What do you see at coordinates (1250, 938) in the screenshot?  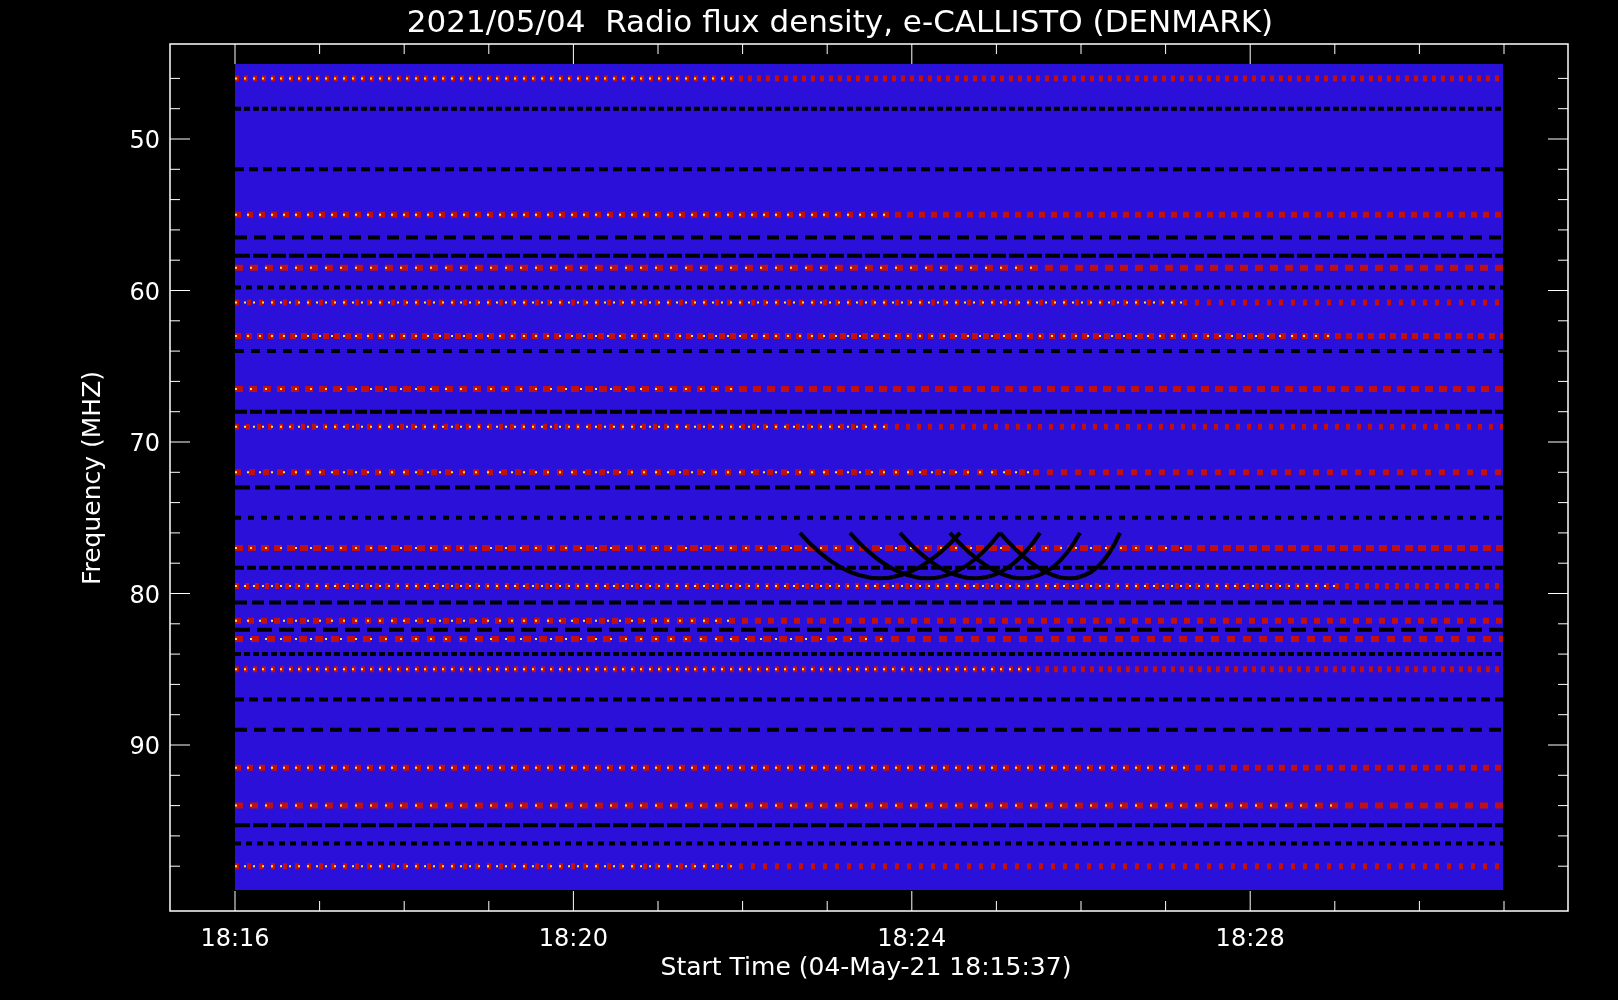 I see `x-tick-label: 18:28` at bounding box center [1250, 938].